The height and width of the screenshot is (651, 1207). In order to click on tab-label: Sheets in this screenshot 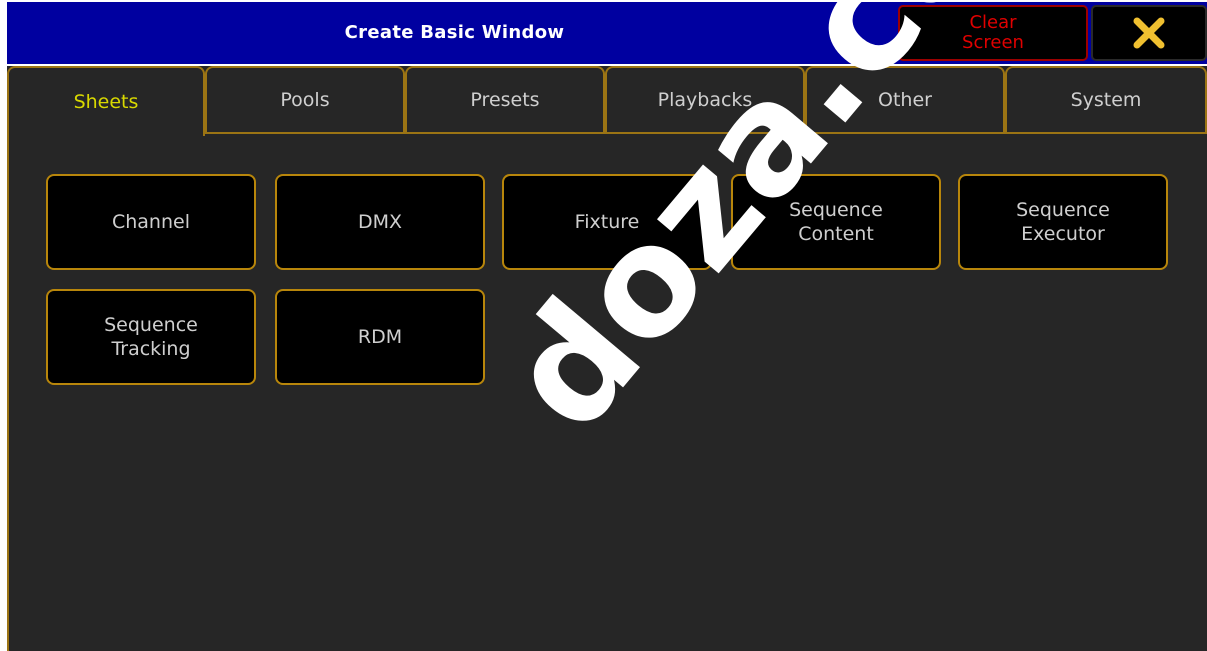, I will do `click(106, 102)`.